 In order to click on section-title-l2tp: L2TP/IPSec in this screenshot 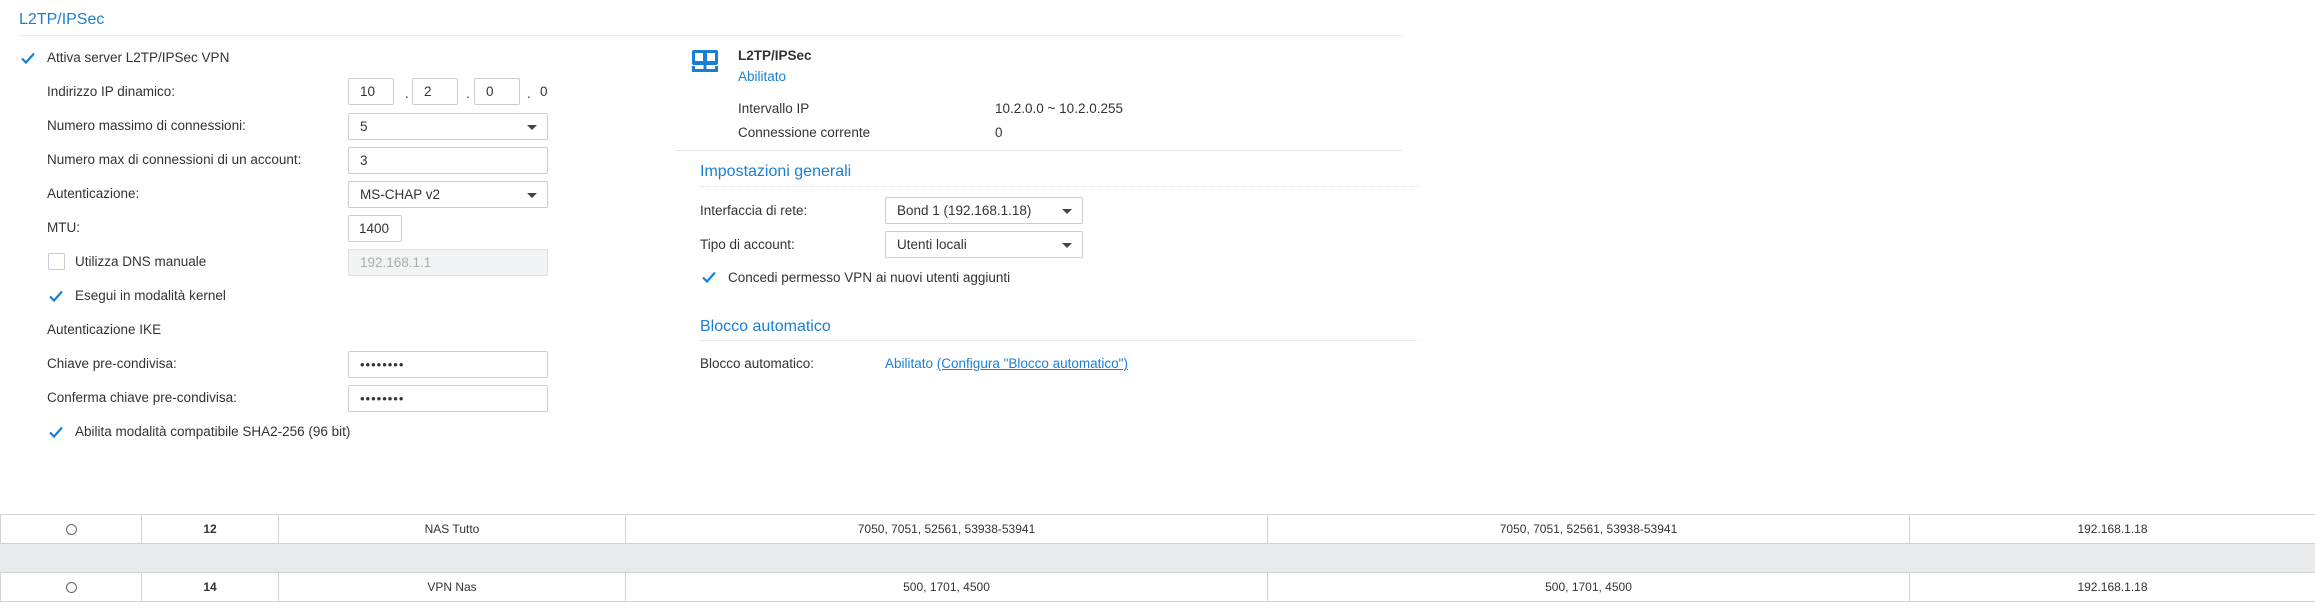, I will do `click(62, 19)`.